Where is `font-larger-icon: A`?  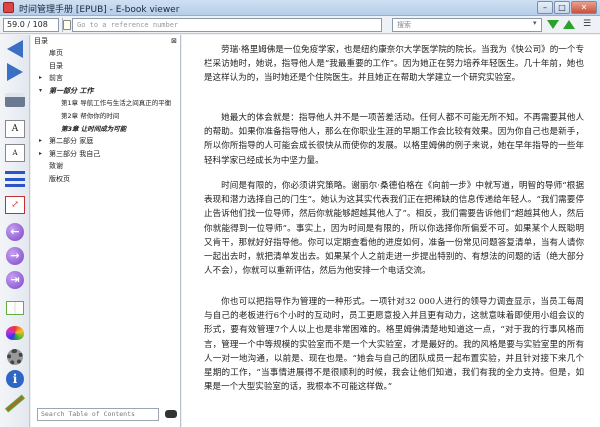 font-larger-icon: A is located at coordinates (15, 129).